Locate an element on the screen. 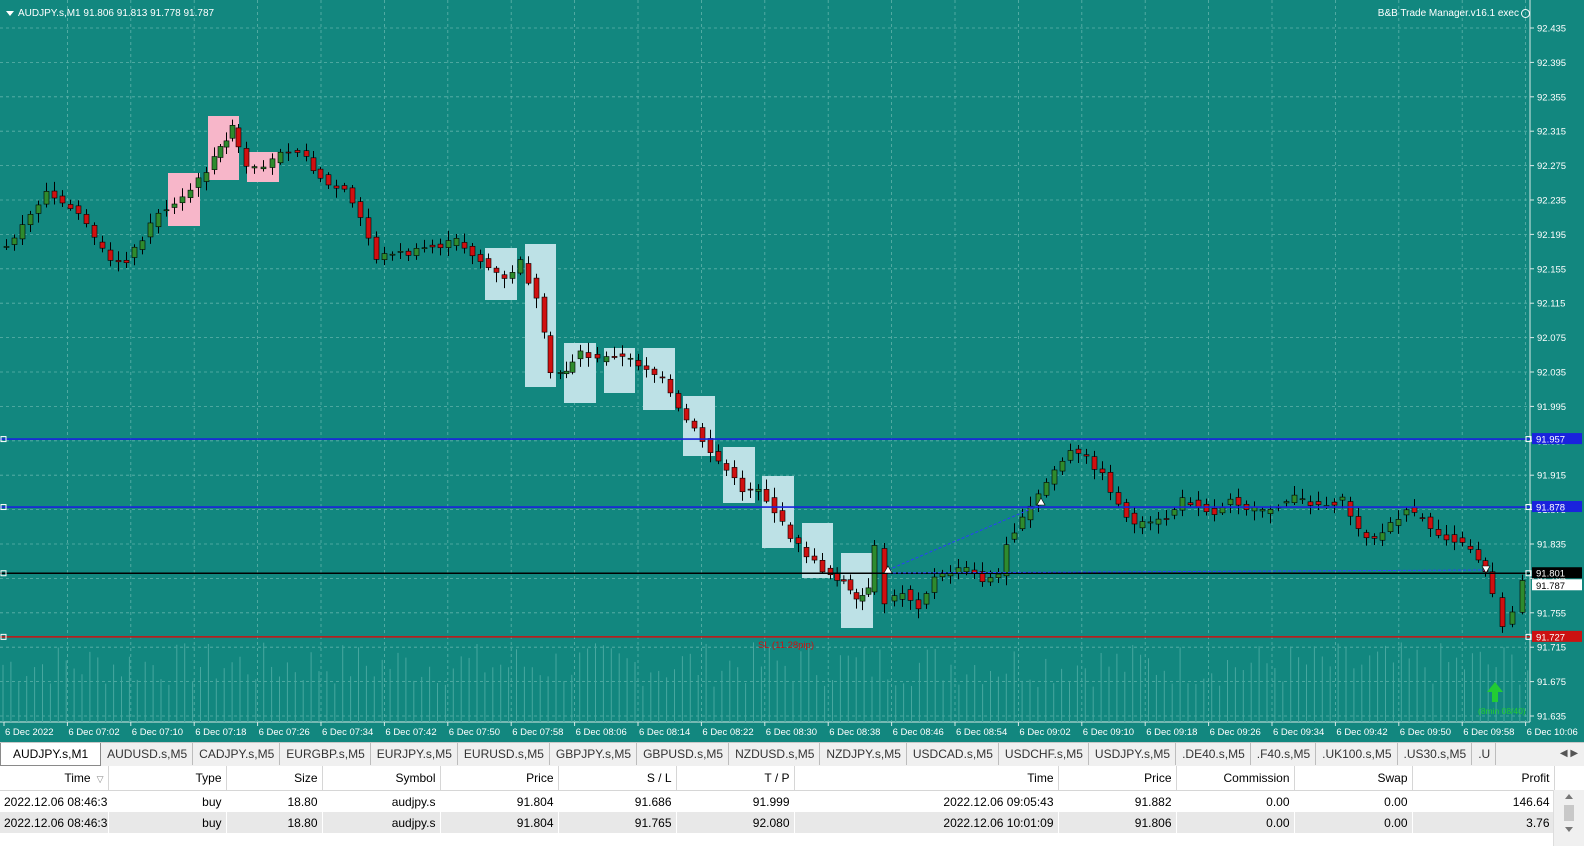 The image size is (1584, 846). y-axis-label: 91.755 is located at coordinates (1551, 613).